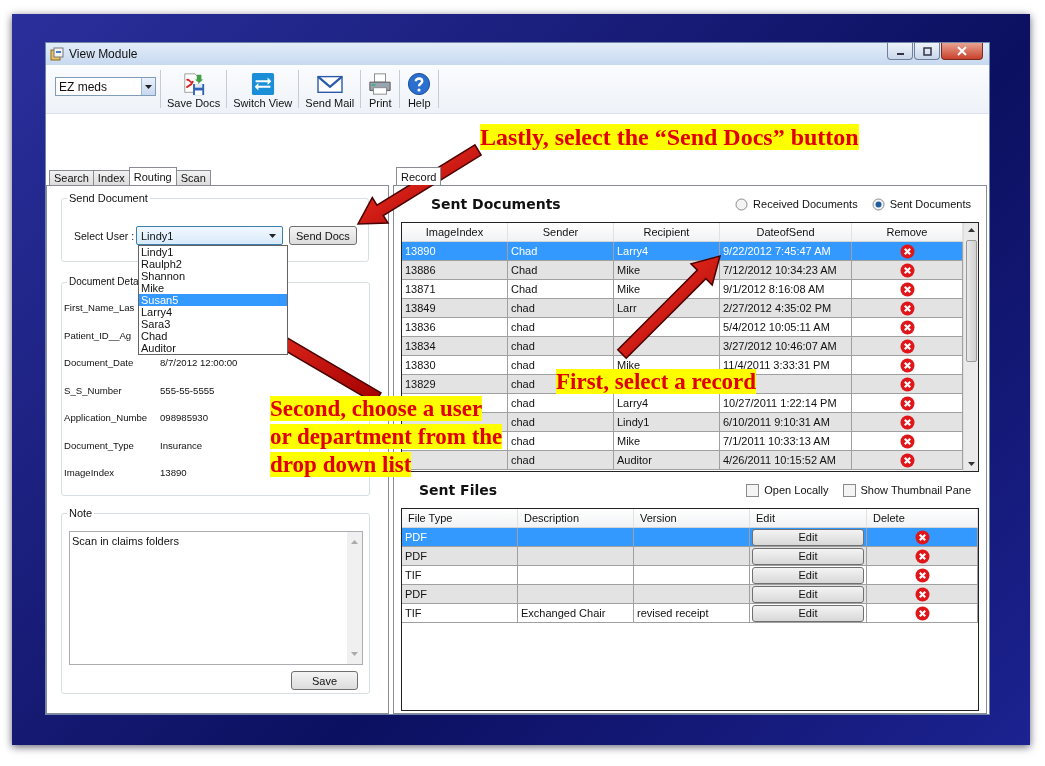 The width and height of the screenshot is (1045, 766). Describe the element at coordinates (194, 89) in the screenshot. I see `toolbar-button: Save Docs` at that location.